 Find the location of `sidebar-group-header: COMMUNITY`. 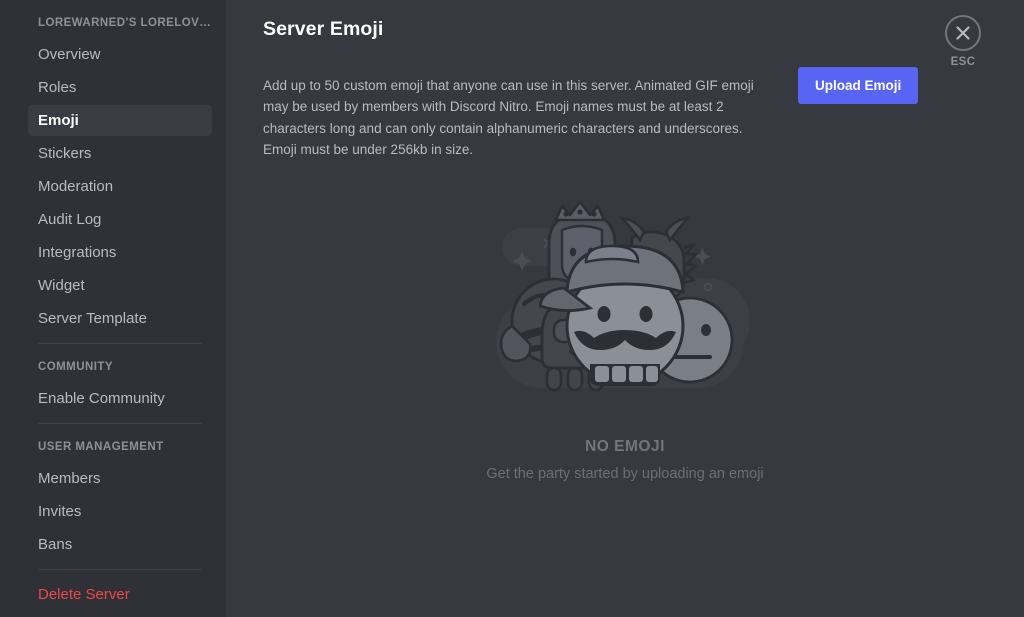

sidebar-group-header: COMMUNITY is located at coordinates (75, 367).